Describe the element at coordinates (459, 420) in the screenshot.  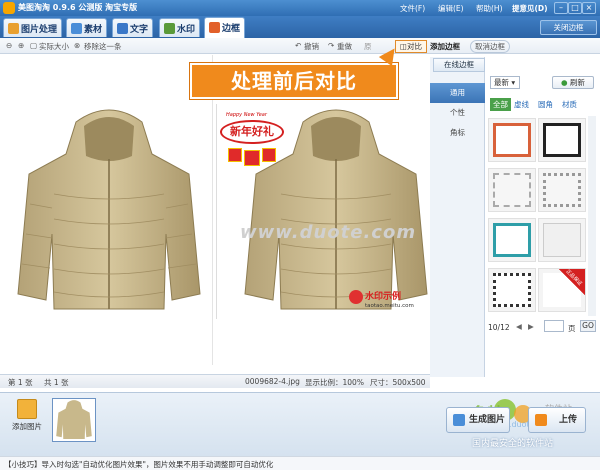
I see `generate-icon` at that location.